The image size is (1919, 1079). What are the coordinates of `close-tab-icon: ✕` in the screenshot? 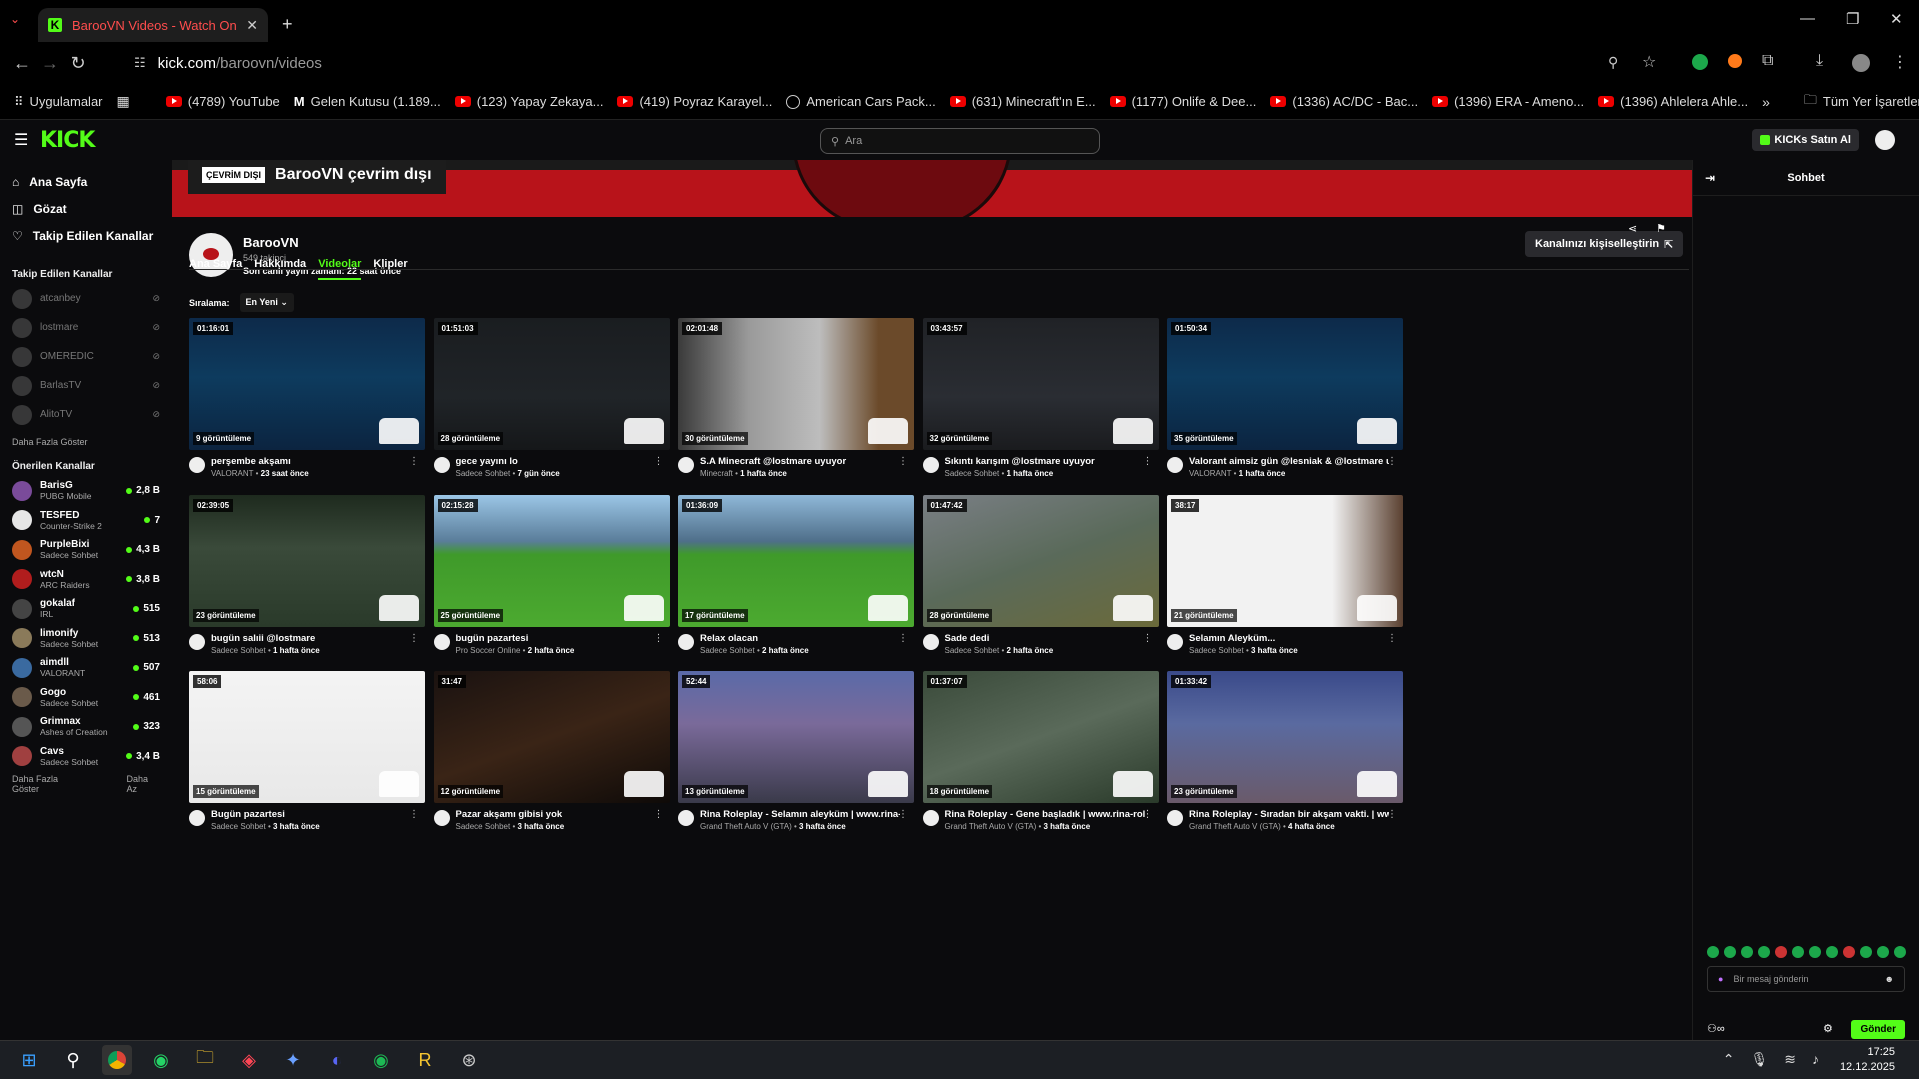 It's located at (252, 25).